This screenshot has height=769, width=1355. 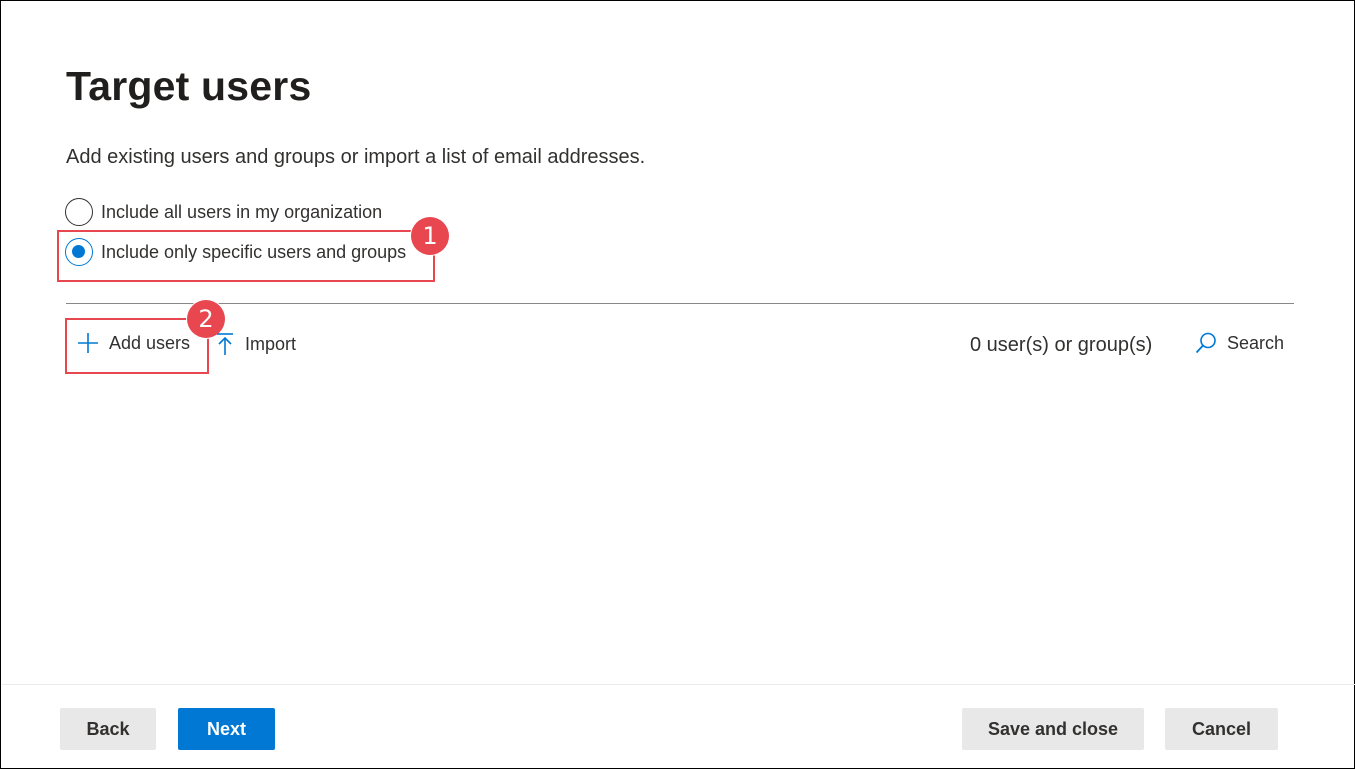 I want to click on radio-button-checked, so click(x=79, y=252).